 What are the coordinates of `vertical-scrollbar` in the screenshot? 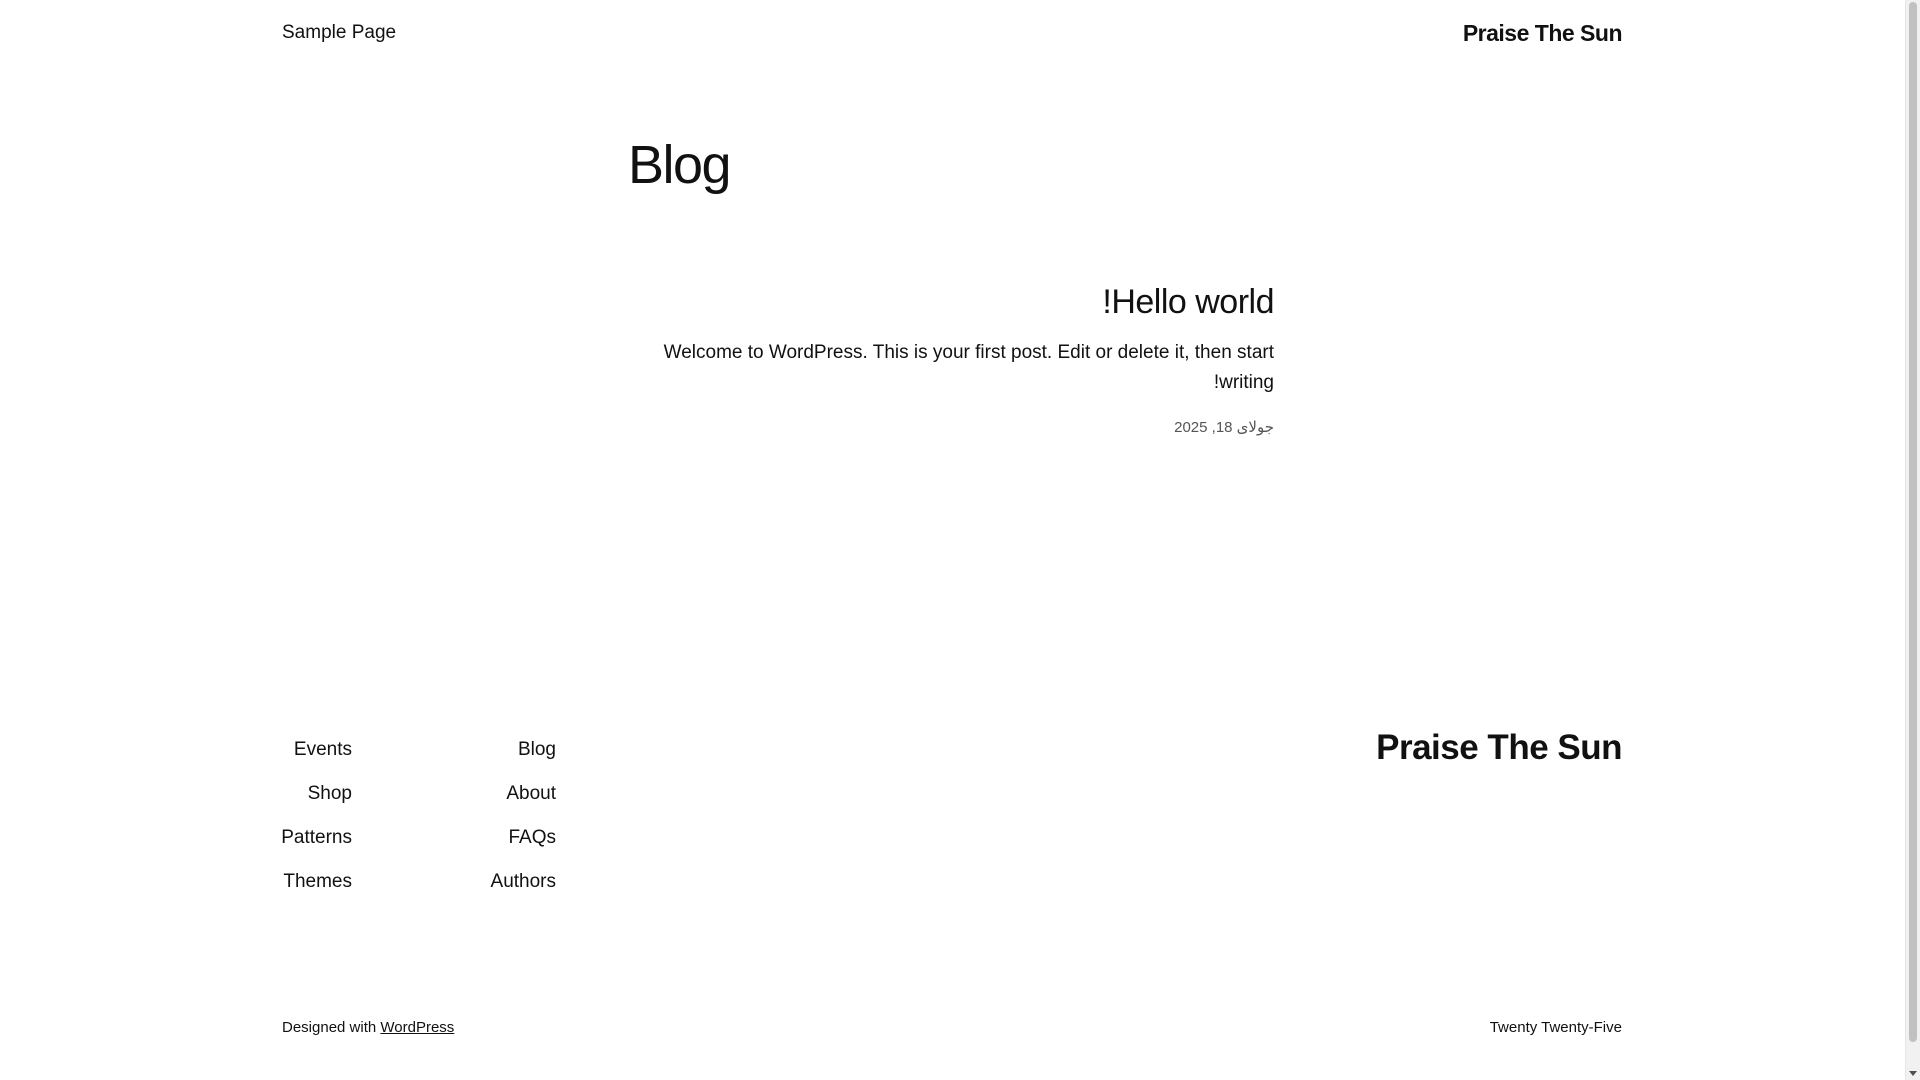 It's located at (1912, 540).